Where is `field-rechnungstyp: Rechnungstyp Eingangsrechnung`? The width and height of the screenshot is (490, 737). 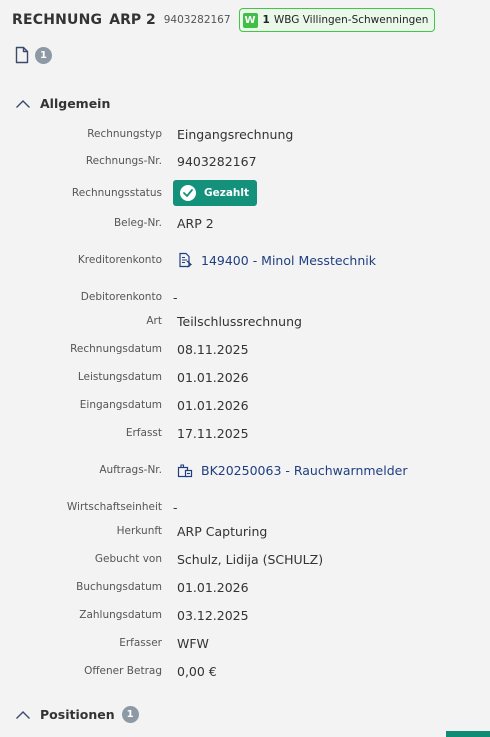 field-rechnungstyp: Rechnungstyp Eingangsrechnung is located at coordinates (245, 134).